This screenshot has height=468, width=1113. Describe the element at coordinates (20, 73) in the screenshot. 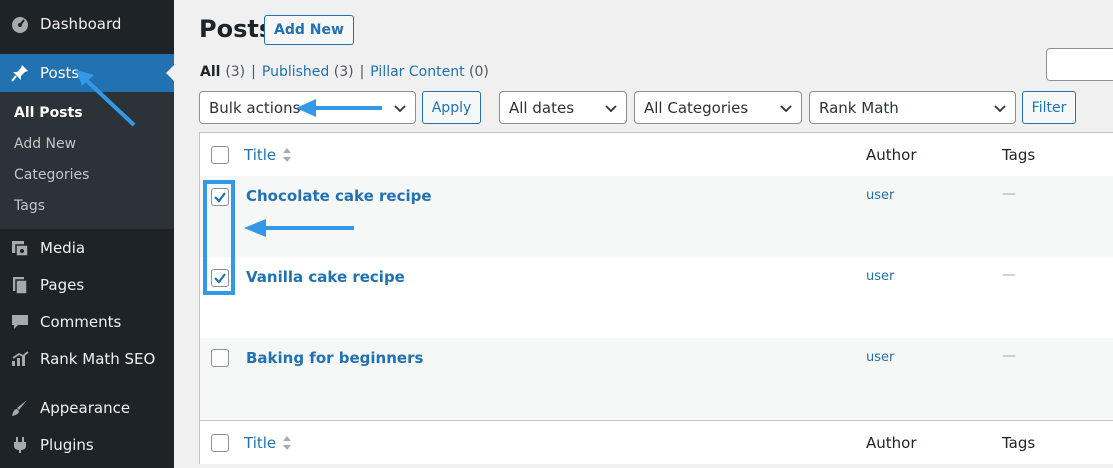

I see `pin-icon` at that location.